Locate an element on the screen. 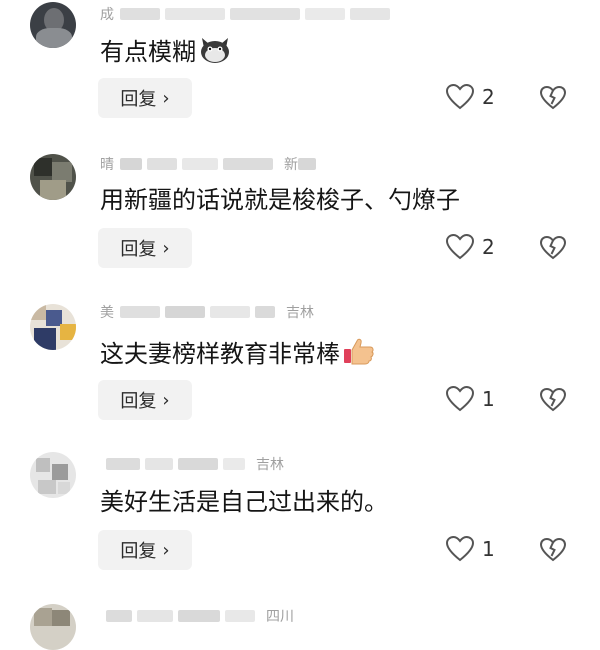  comment-text: 有点模糊 is located at coordinates (166, 53).